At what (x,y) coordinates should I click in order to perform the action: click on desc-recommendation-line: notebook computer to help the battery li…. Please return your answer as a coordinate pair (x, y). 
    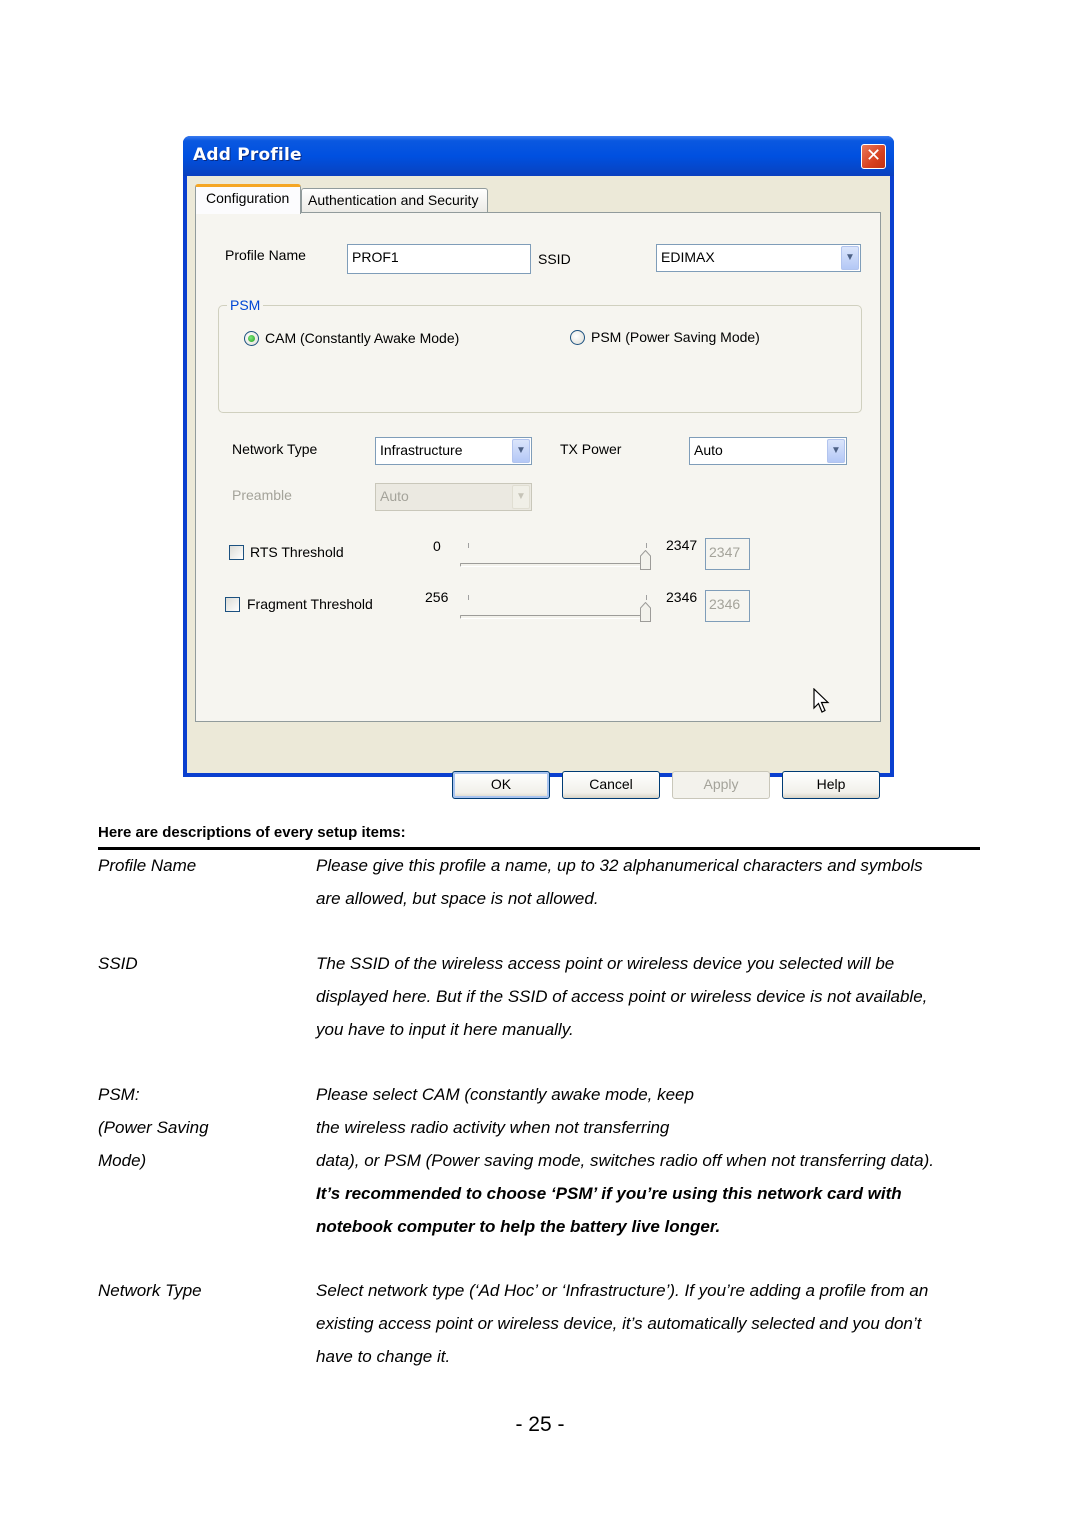
    Looking at the image, I should click on (518, 1226).